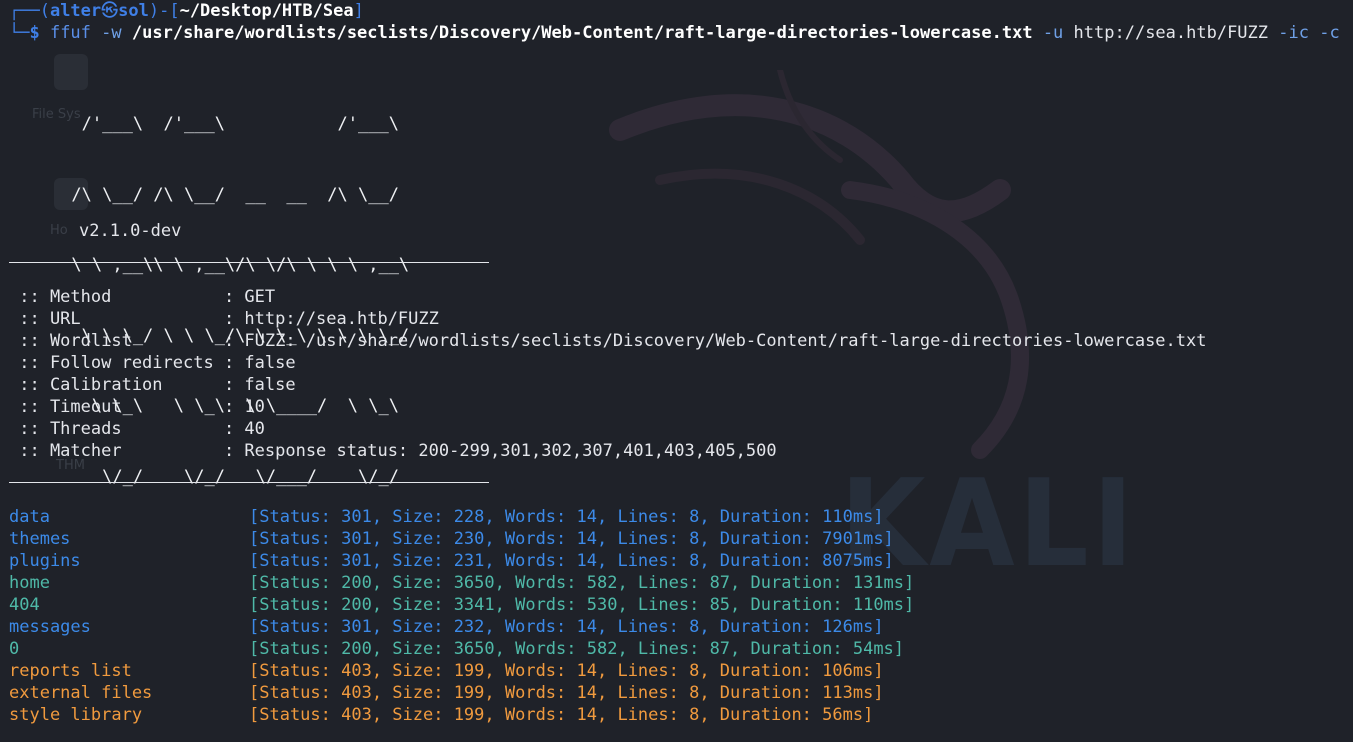 The width and height of the screenshot is (1353, 742). What do you see at coordinates (249, 482) in the screenshot?
I see `separator-bottom` at bounding box center [249, 482].